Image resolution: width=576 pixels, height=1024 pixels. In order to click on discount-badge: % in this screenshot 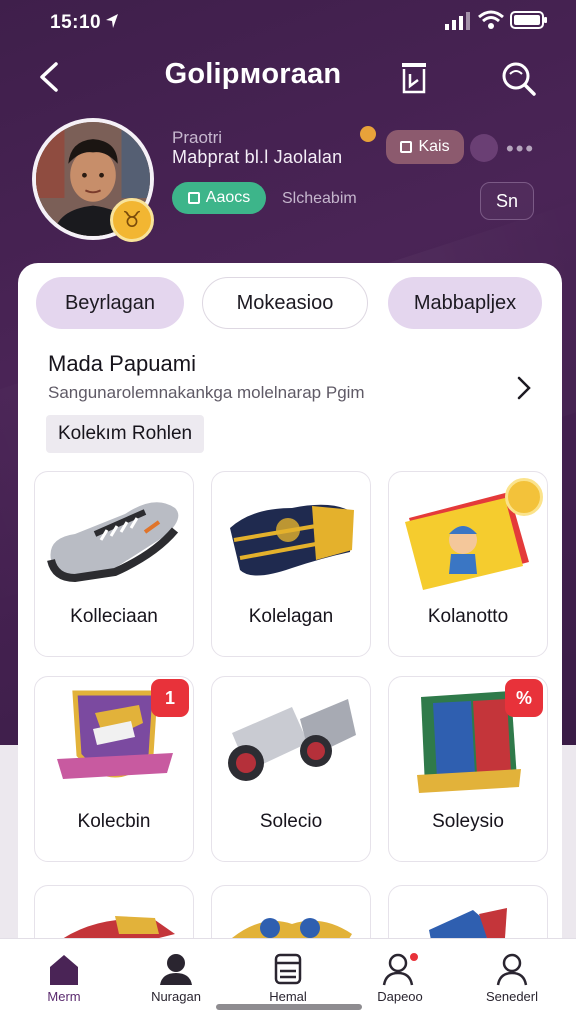, I will do `click(524, 698)`.